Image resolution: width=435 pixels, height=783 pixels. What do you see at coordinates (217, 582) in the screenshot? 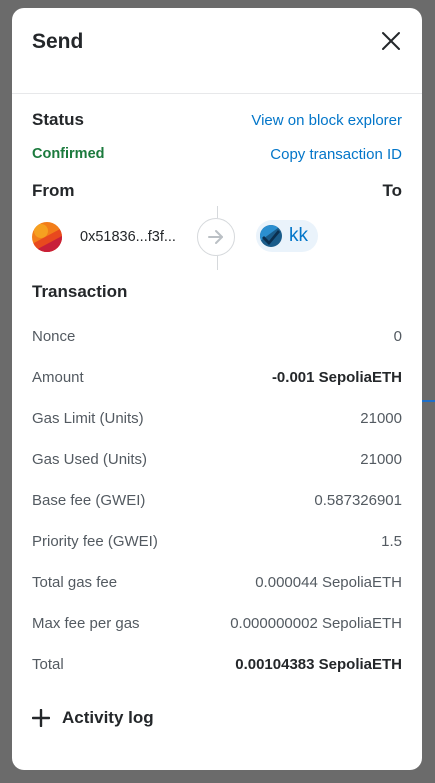
I see `tx-row-total-gas-fee: Total gas fee 0.000044 SepoliaETH` at bounding box center [217, 582].